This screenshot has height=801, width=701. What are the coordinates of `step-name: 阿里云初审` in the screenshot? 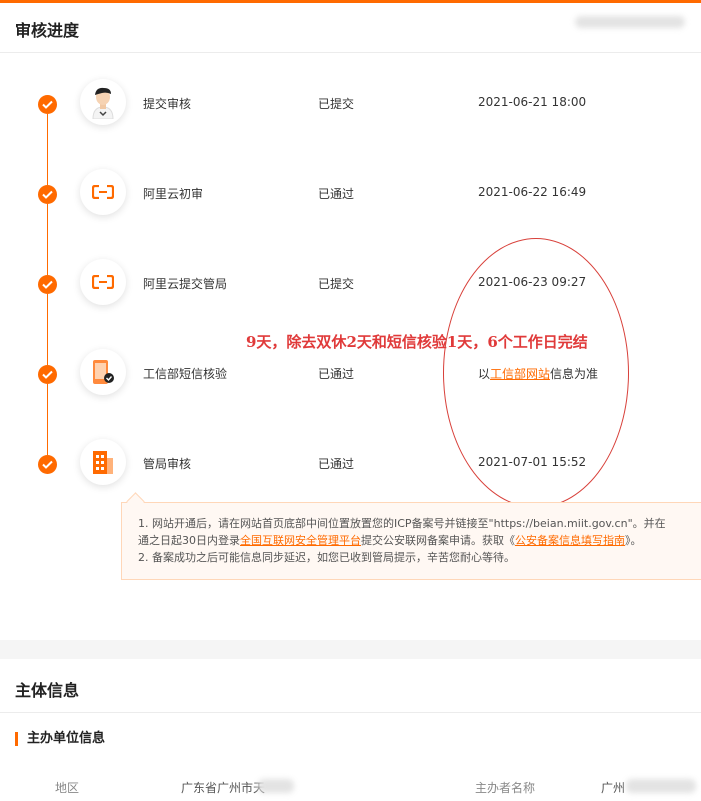 It's located at (173, 194).